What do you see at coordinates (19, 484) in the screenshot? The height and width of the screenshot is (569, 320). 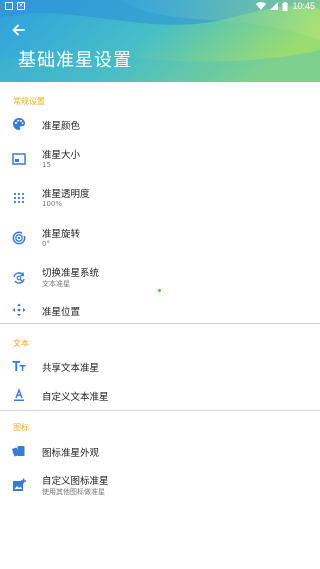 I see `add-image-icon` at bounding box center [19, 484].